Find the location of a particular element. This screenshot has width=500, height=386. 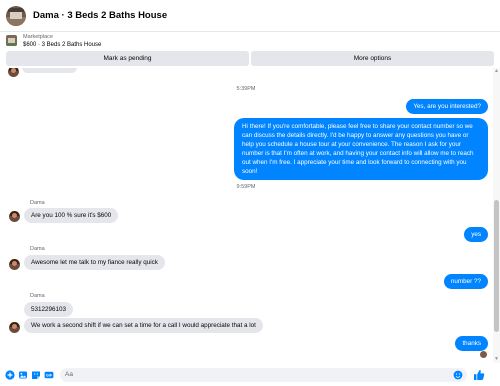

message-bubble-clipped is located at coordinates (49, 70).